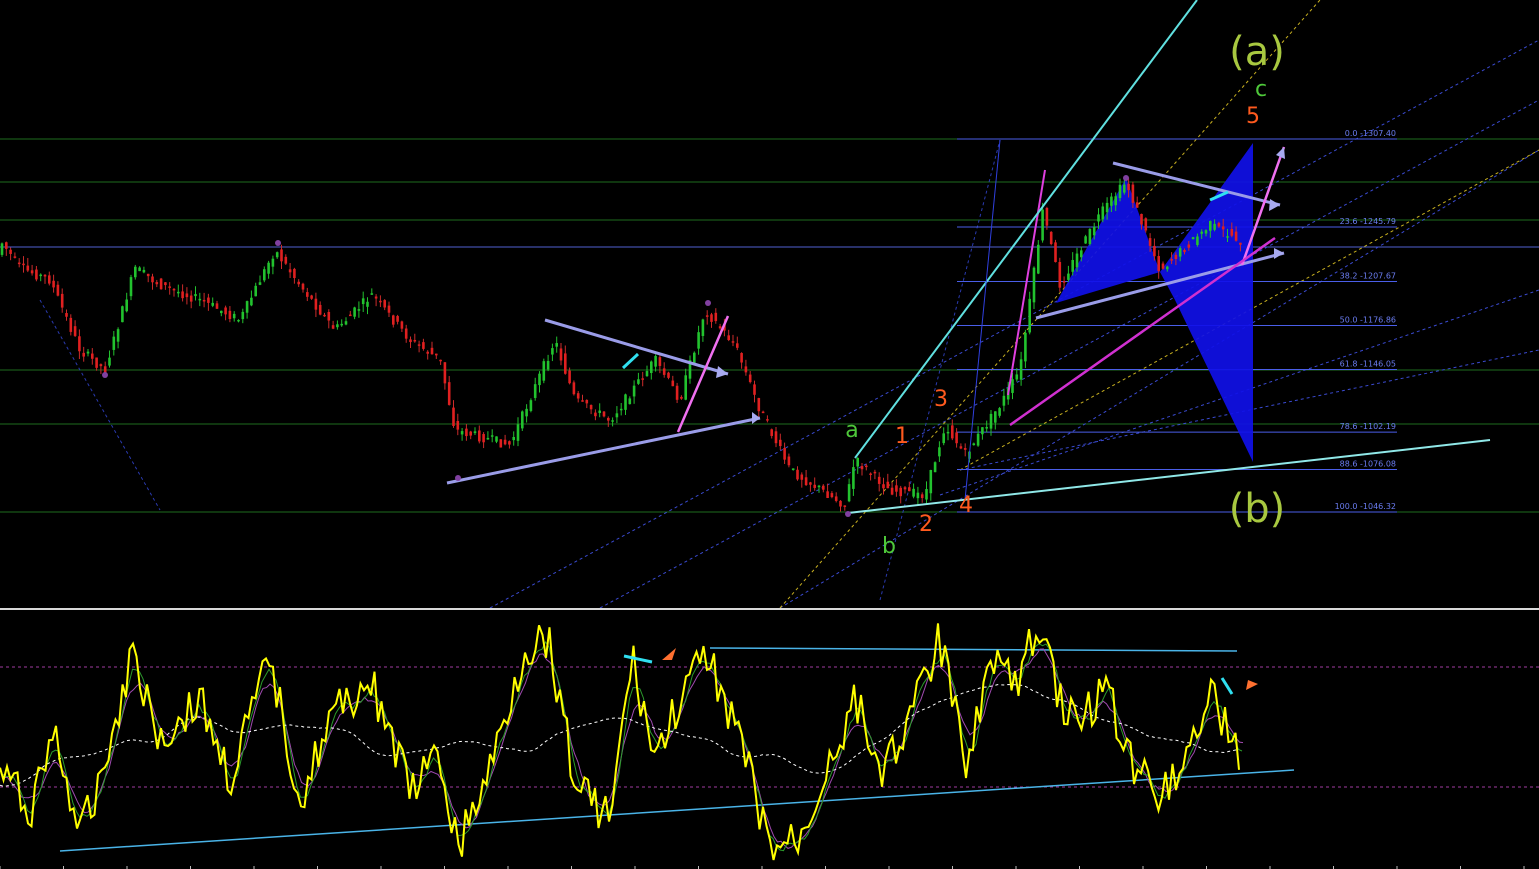 The width and height of the screenshot is (1539, 869). What do you see at coordinates (966, 505) in the screenshot?
I see `wave-label-minor: 4` at bounding box center [966, 505].